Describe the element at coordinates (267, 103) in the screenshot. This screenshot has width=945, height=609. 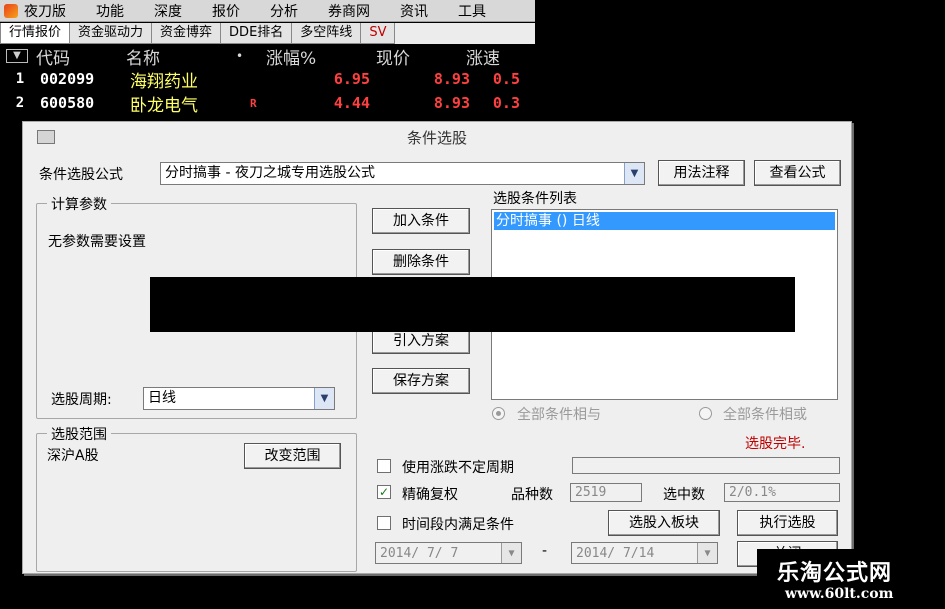
I see `table-row: 2 600580 卧龙电气 R 4.44 8.93 0.3` at that location.